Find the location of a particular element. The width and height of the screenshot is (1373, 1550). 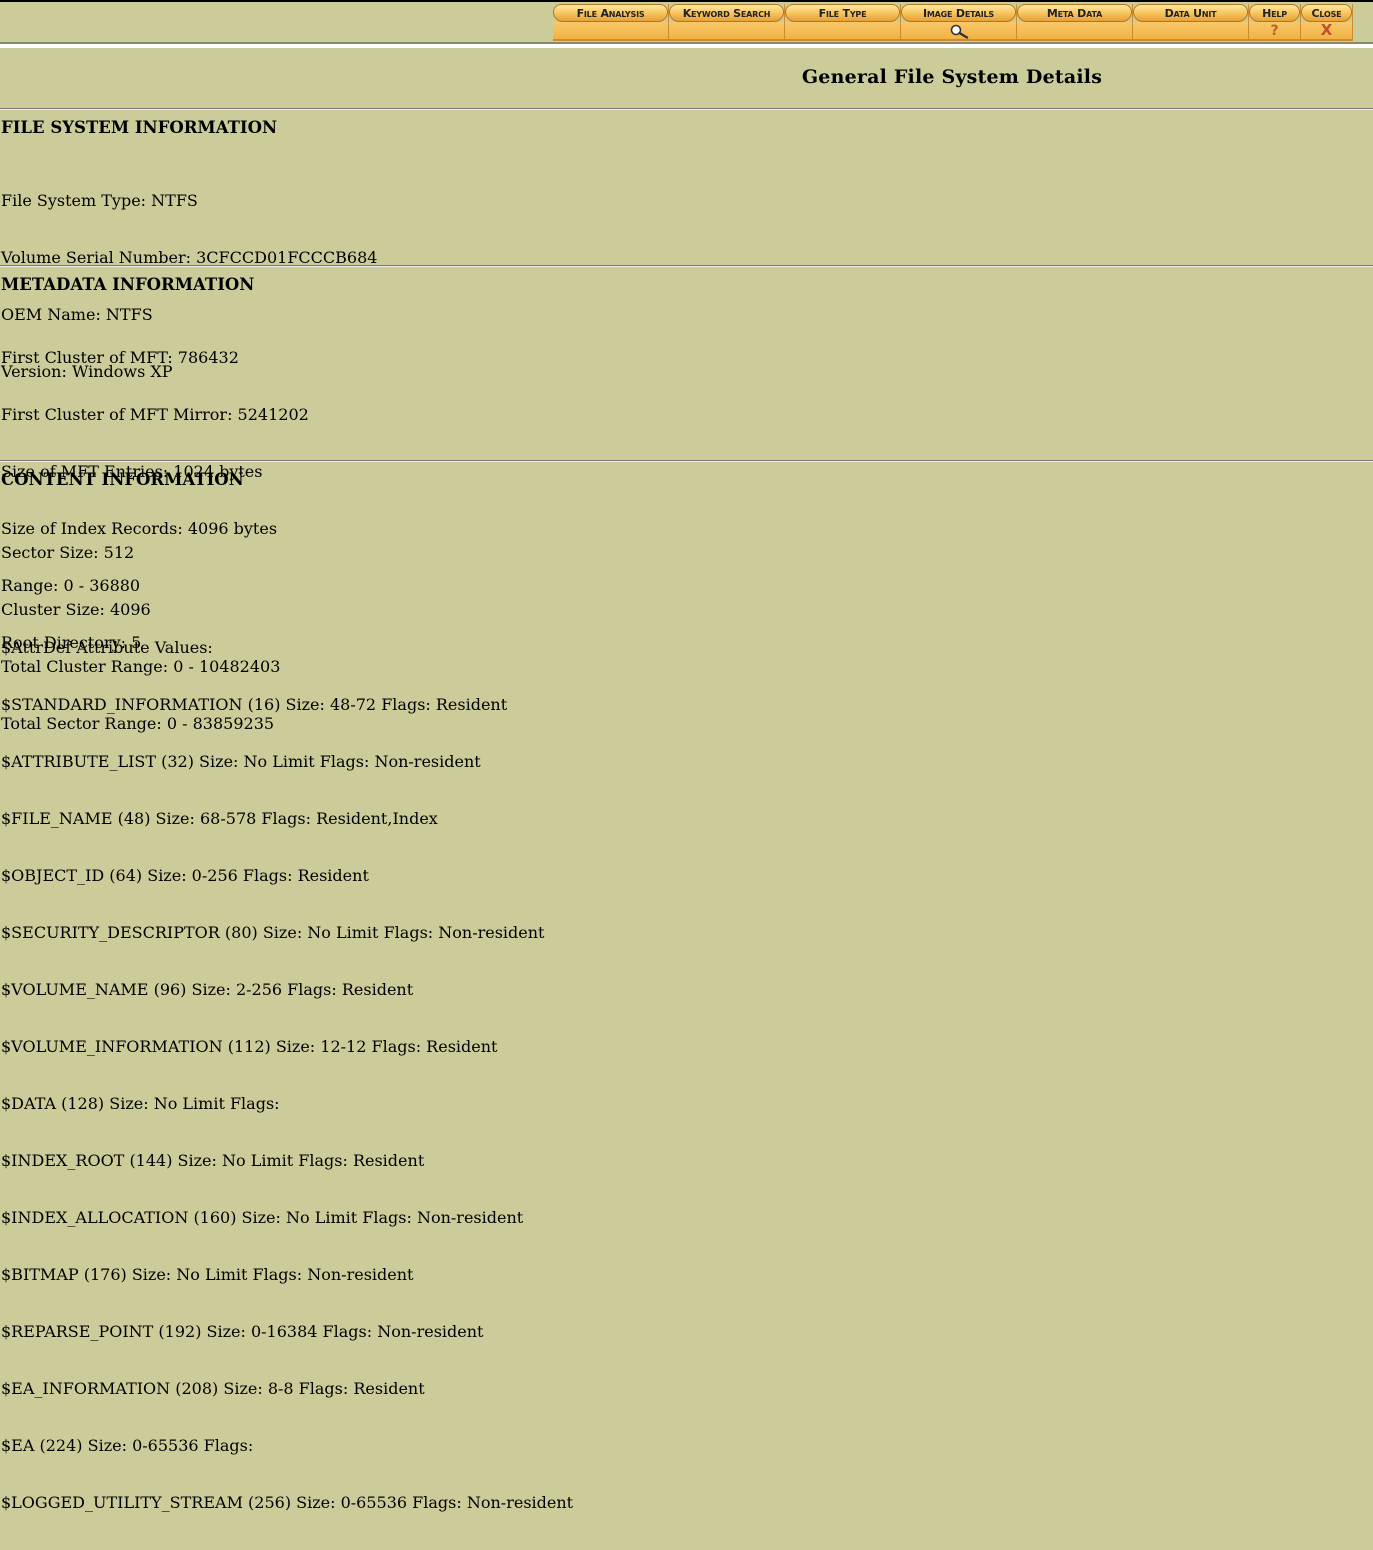

close-icon: X is located at coordinates (1326, 30).